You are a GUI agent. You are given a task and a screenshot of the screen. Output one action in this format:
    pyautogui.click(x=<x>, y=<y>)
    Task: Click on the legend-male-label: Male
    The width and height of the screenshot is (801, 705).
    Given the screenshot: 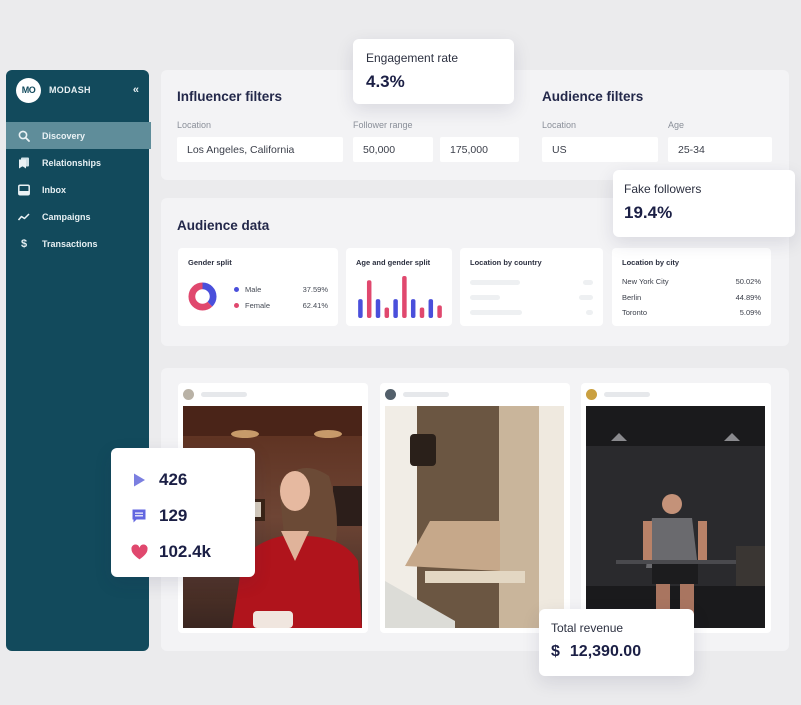 What is the action you would take?
    pyautogui.click(x=253, y=289)
    